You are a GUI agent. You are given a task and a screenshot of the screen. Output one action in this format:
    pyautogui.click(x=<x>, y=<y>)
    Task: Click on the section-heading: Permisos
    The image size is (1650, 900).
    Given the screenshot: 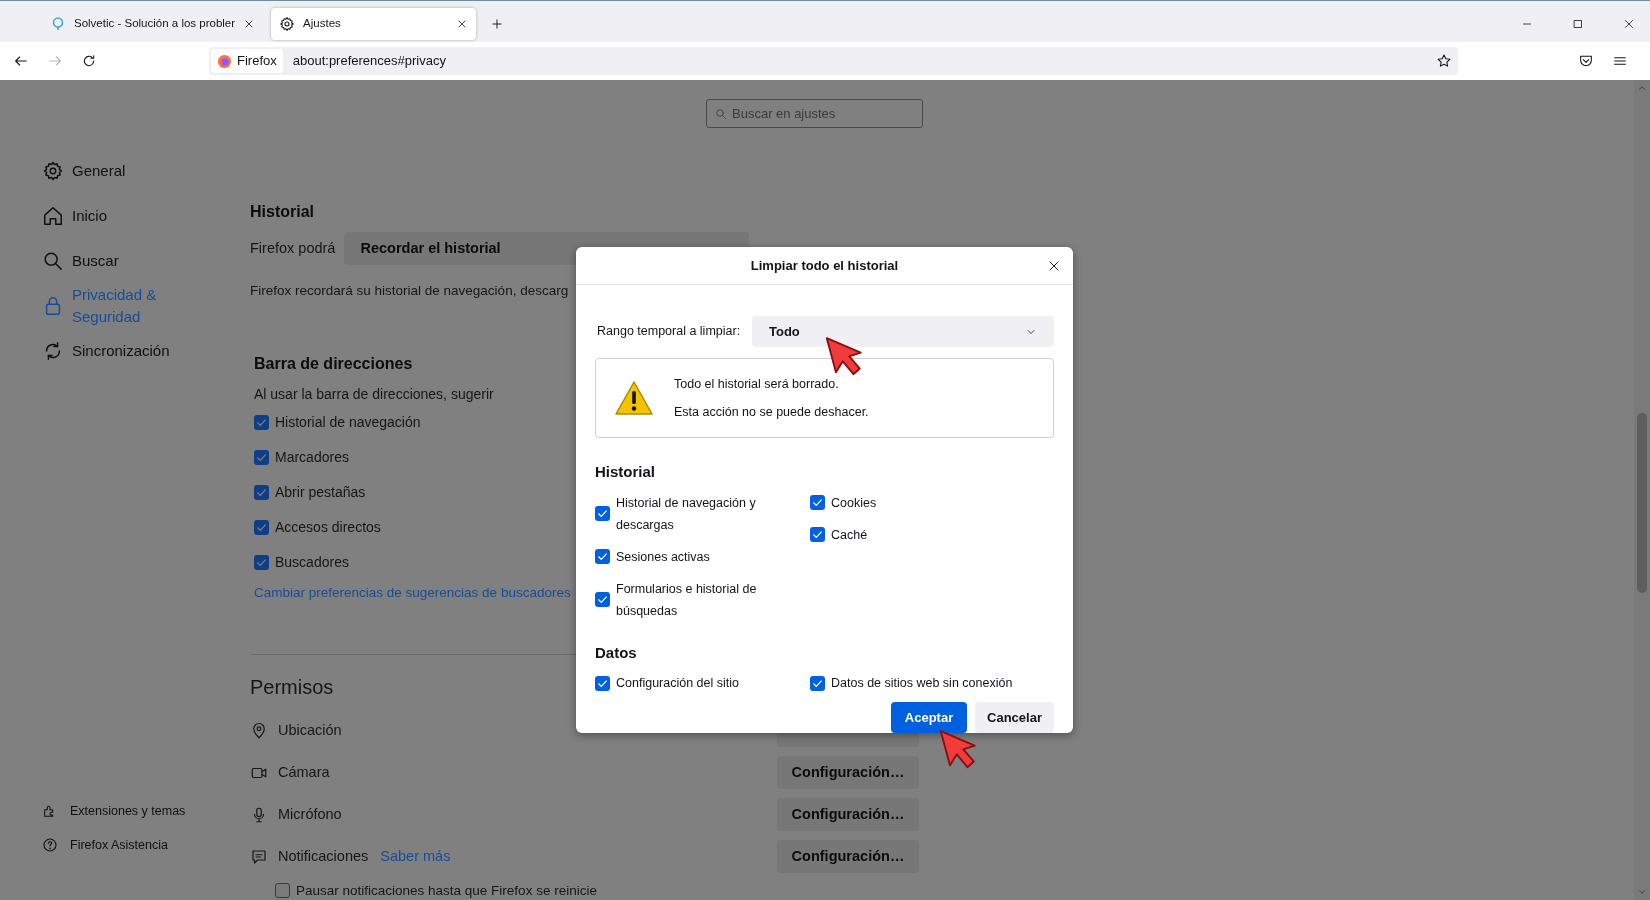 What is the action you would take?
    pyautogui.click(x=292, y=687)
    